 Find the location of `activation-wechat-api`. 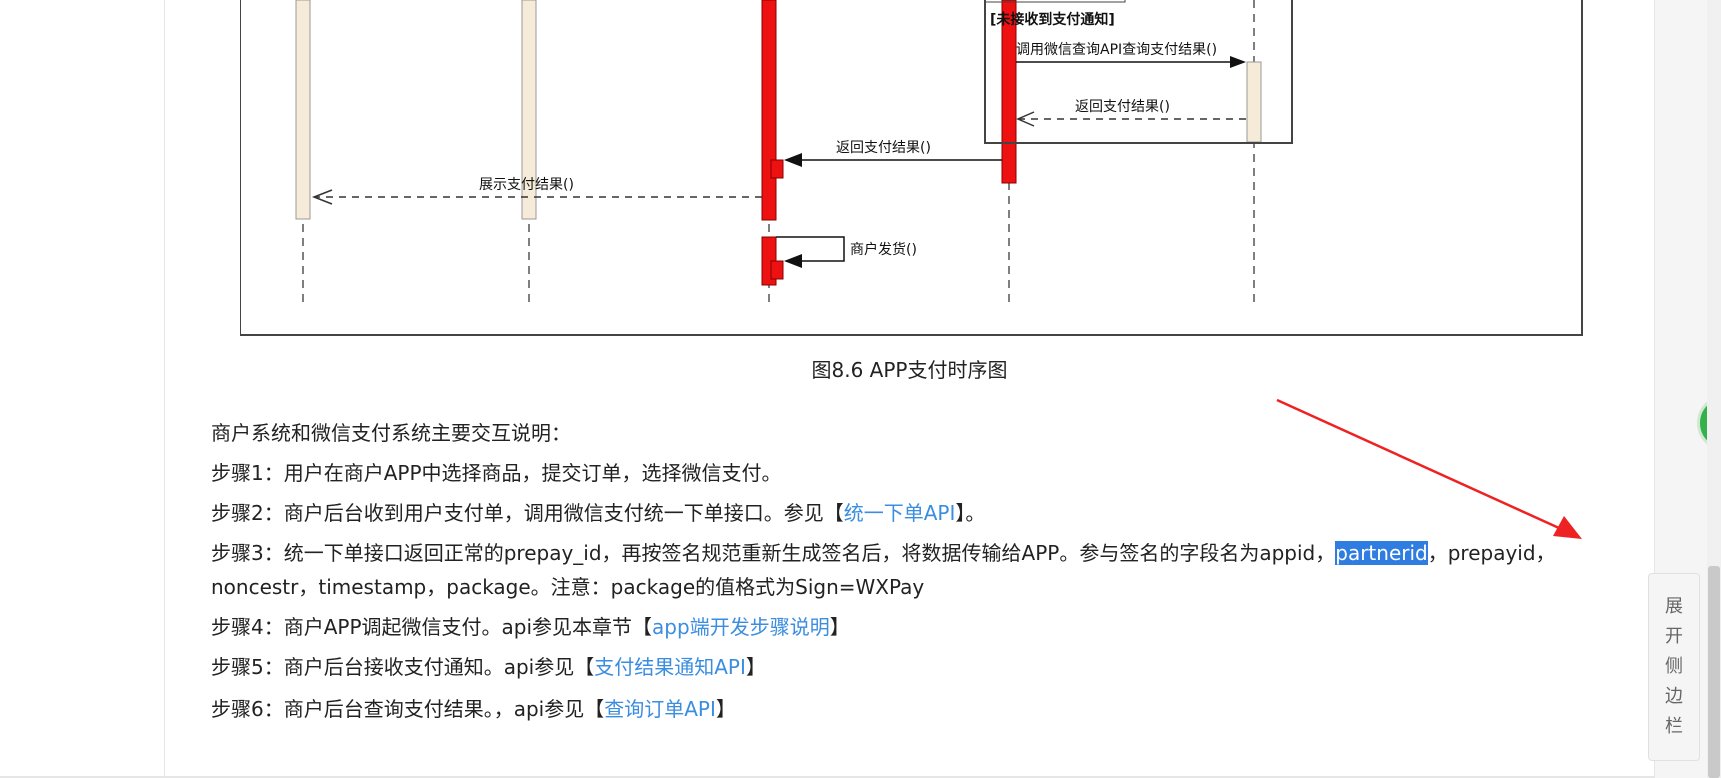

activation-wechat-api is located at coordinates (1254, 102).